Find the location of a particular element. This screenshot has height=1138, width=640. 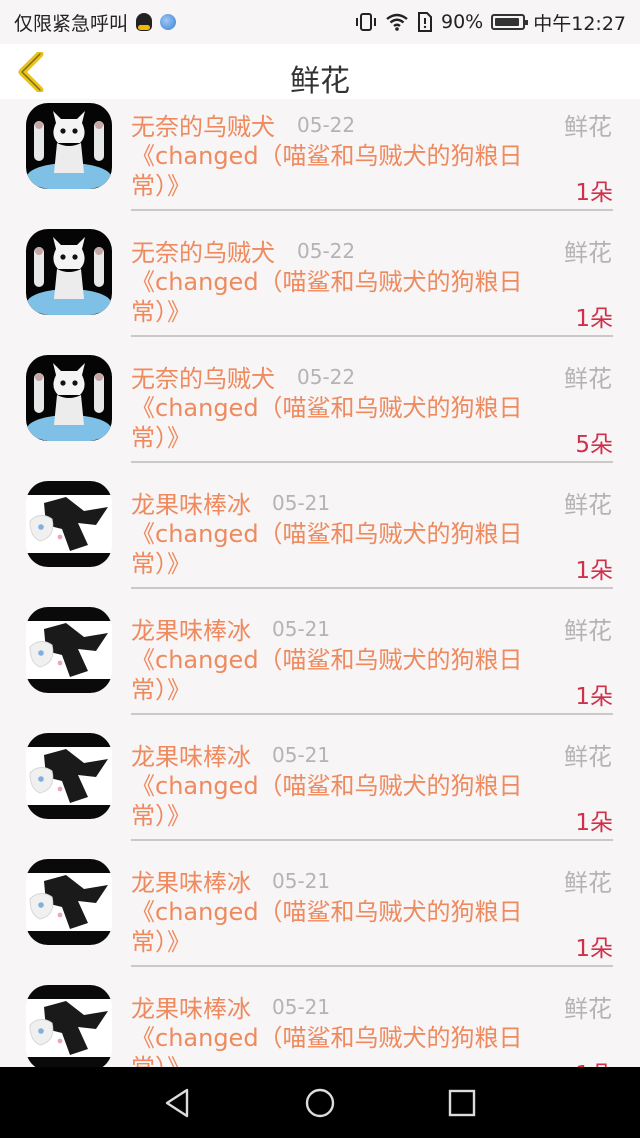

app-header: 鲜花 is located at coordinates (320, 71).